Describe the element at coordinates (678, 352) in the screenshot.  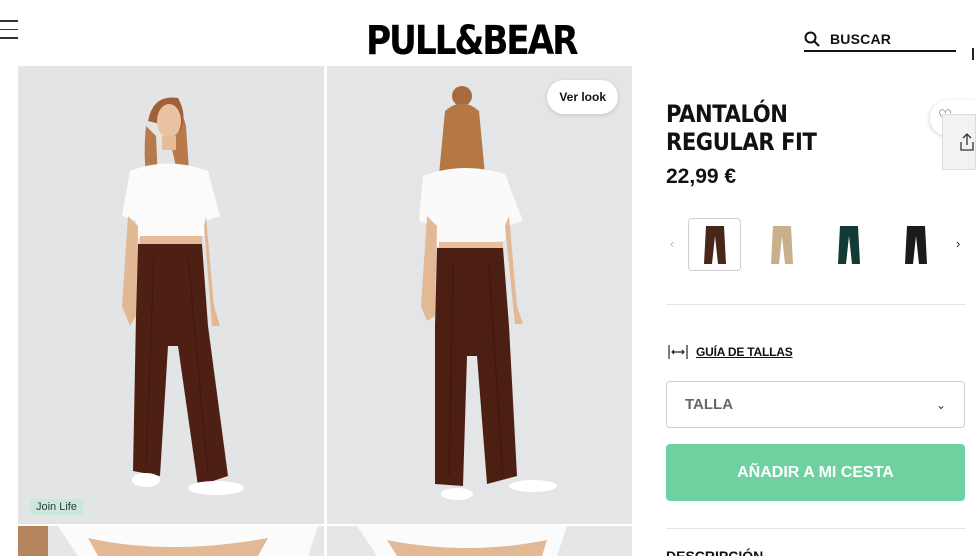
I see `ruler-icon` at that location.